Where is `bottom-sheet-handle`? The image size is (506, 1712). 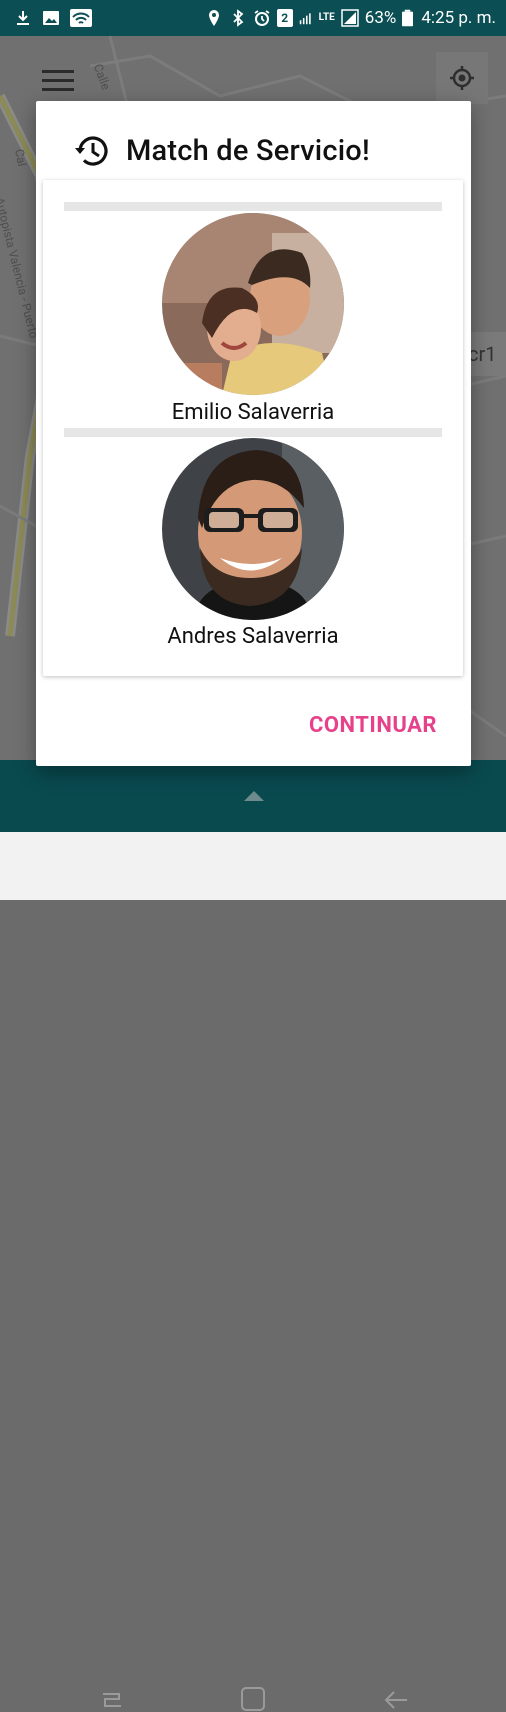
bottom-sheet-handle is located at coordinates (253, 796).